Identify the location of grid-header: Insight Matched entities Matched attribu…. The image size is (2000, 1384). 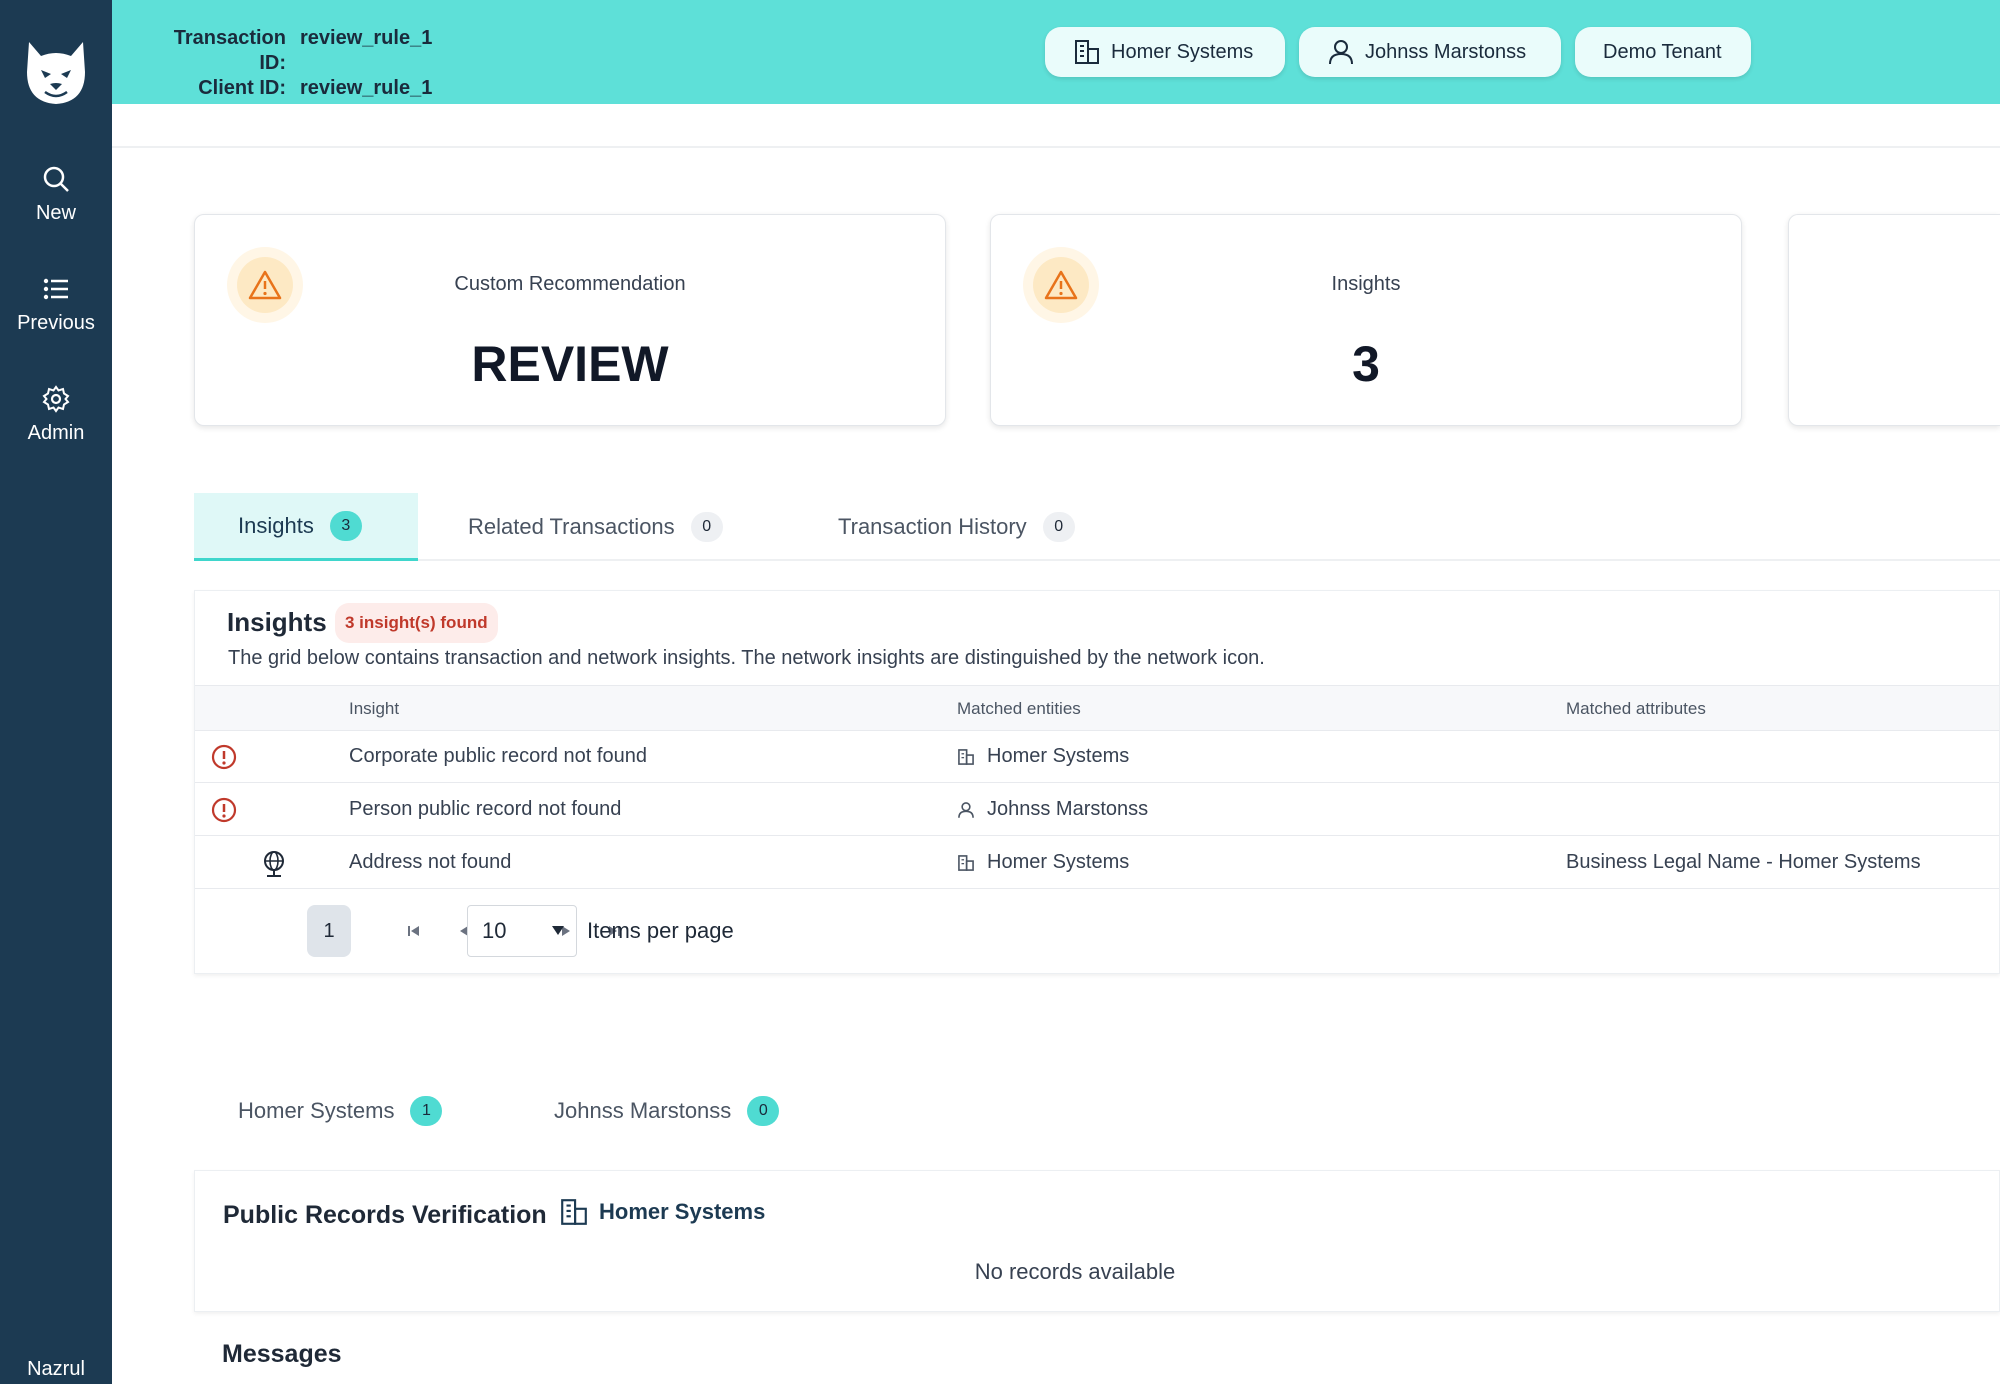
(1097, 708).